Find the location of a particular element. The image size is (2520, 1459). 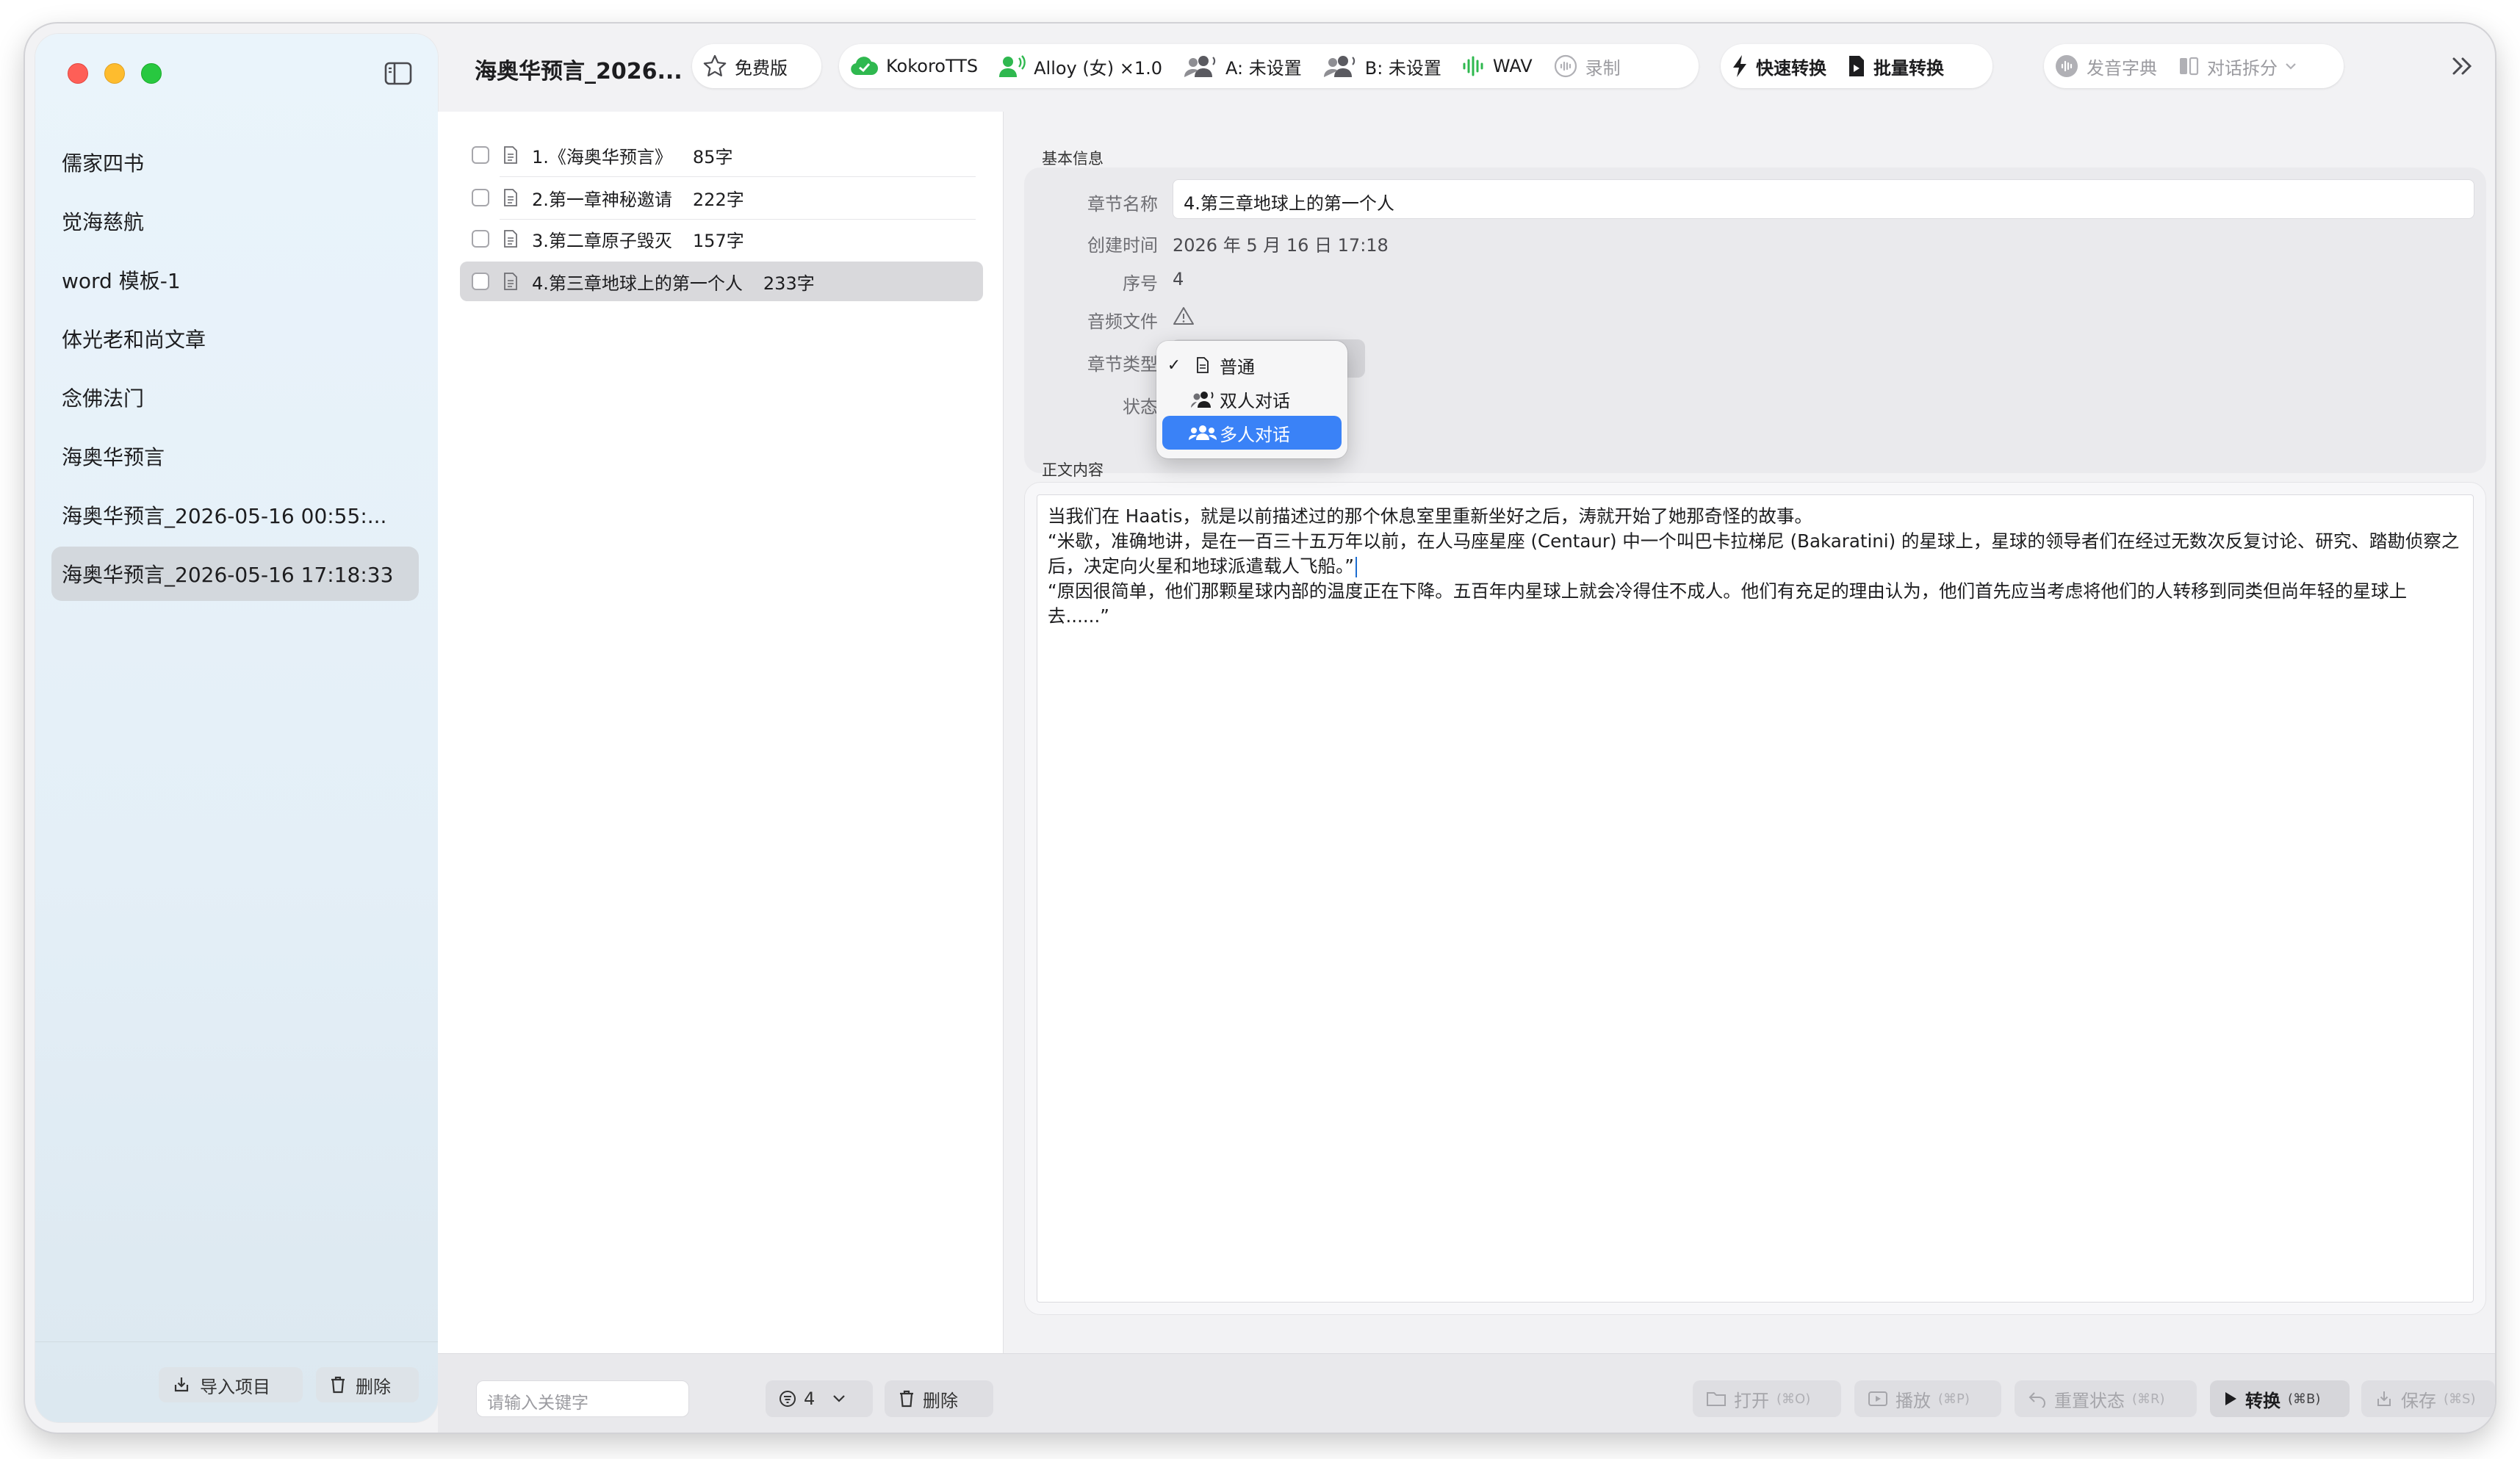

menu-item-label: 多人对话 is located at coordinates (1255, 434).